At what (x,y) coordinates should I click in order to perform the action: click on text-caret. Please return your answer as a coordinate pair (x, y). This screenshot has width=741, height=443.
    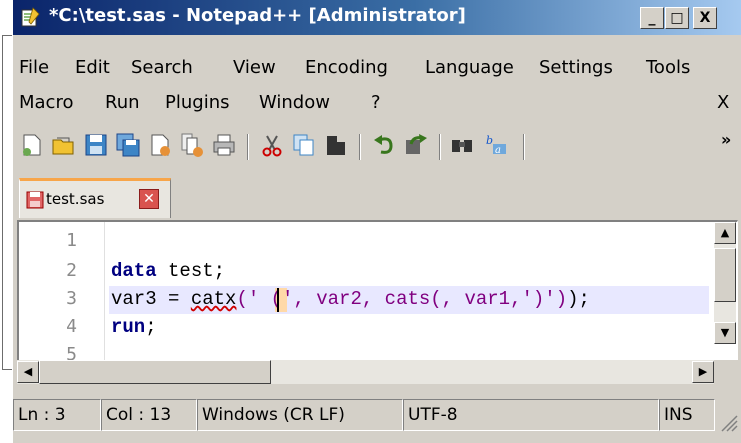
    Looking at the image, I should click on (278, 300).